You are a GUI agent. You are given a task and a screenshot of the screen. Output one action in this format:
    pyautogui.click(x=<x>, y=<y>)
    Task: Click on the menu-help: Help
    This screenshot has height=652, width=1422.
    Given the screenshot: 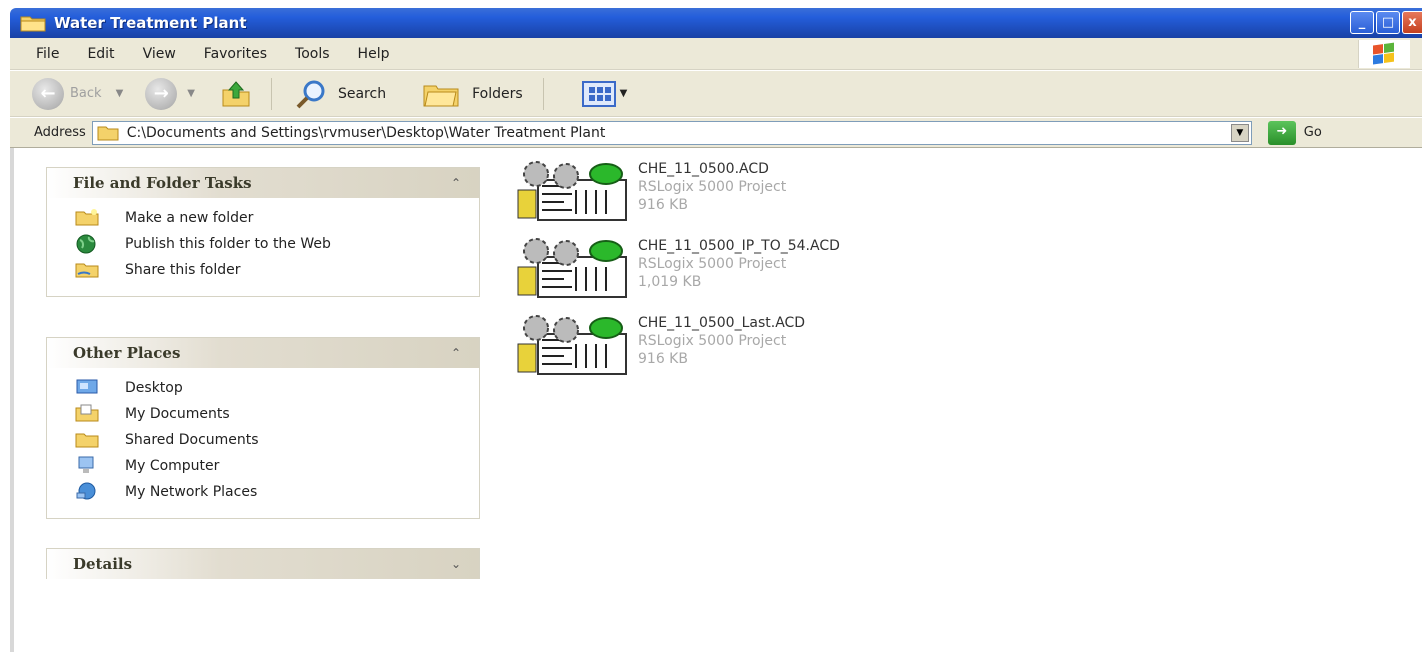 What is the action you would take?
    pyautogui.click(x=374, y=54)
    